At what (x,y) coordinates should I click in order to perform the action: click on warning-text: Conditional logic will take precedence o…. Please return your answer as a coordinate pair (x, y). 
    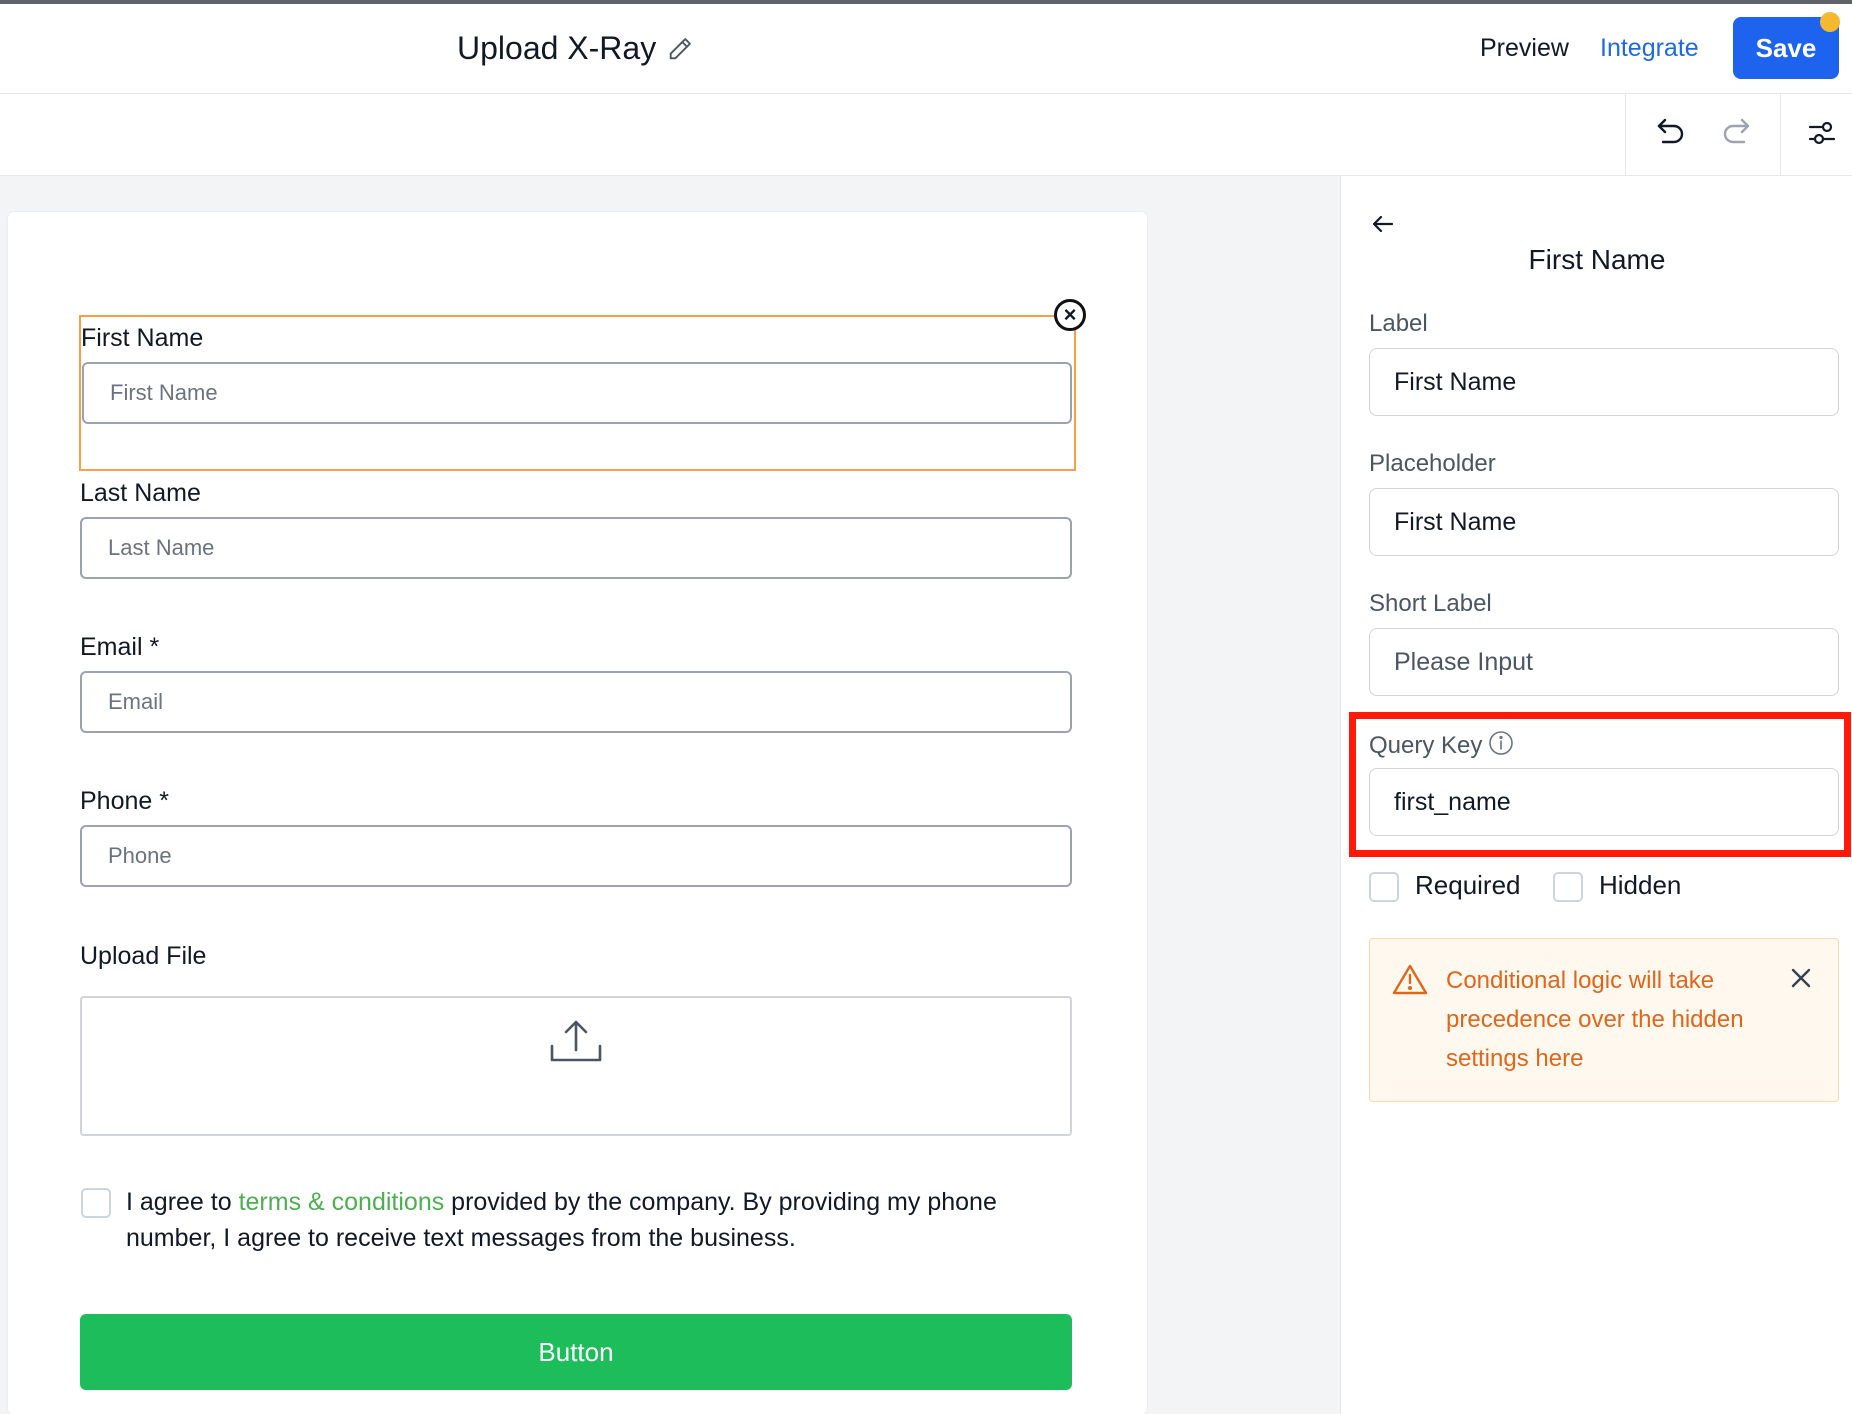
    Looking at the image, I should click on (1595, 1019).